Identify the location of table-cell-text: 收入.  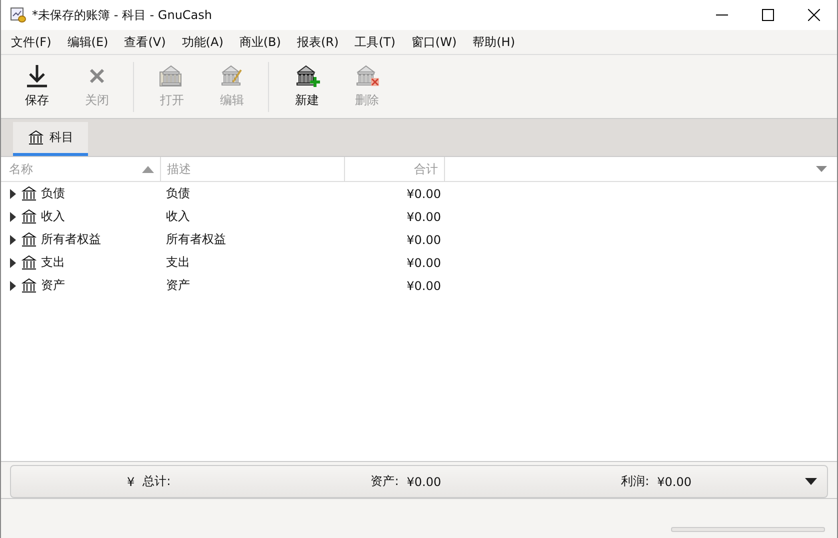
(178, 216).